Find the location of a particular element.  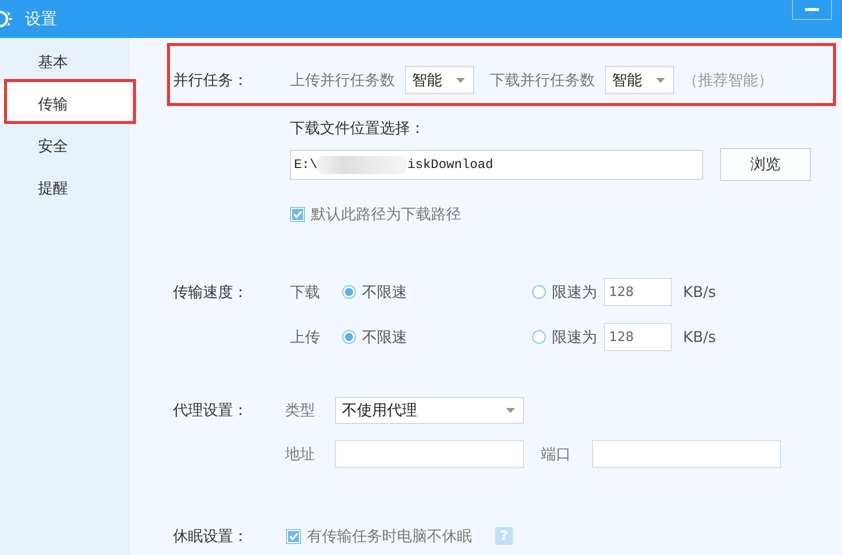

section-label: 并行任务： is located at coordinates (211, 80).